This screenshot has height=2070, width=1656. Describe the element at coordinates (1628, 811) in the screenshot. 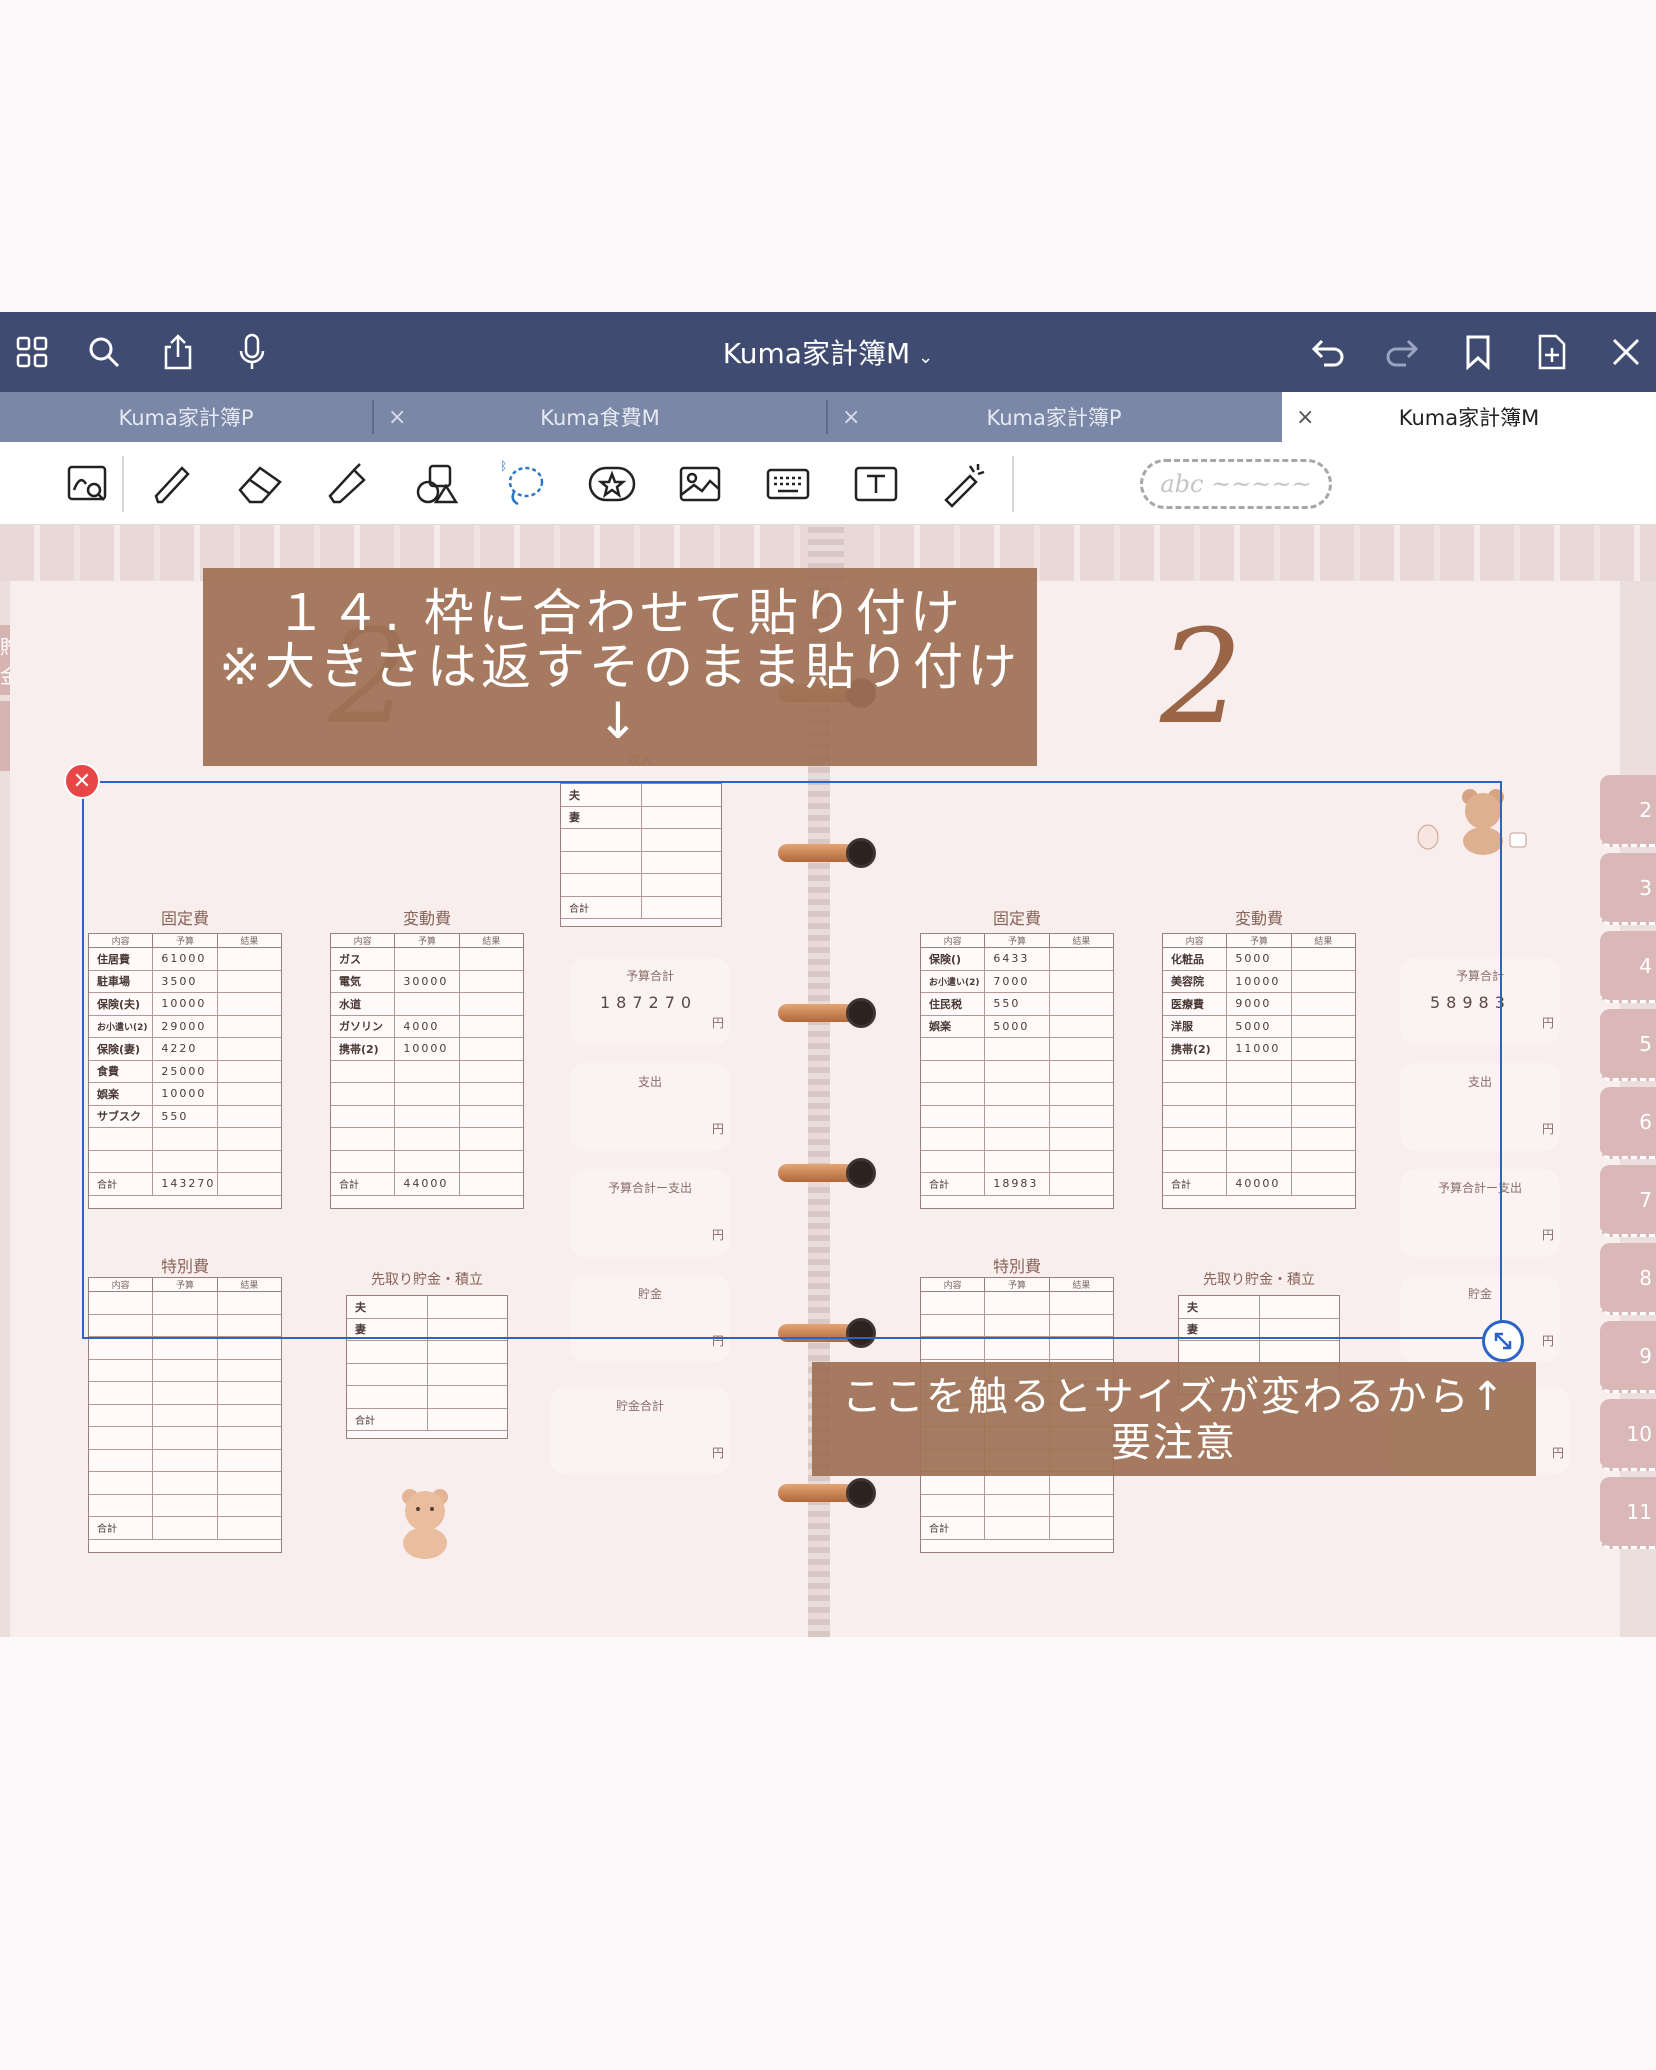

I see `month-tab: 2` at that location.